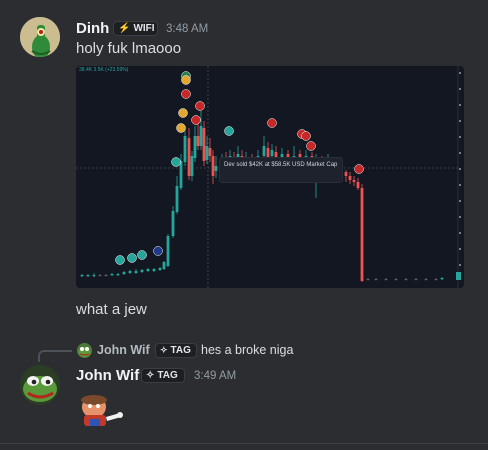 The height and width of the screenshot is (450, 488). Describe the element at coordinates (247, 350) in the screenshot. I see `reply-text: hes a broke niga` at that location.